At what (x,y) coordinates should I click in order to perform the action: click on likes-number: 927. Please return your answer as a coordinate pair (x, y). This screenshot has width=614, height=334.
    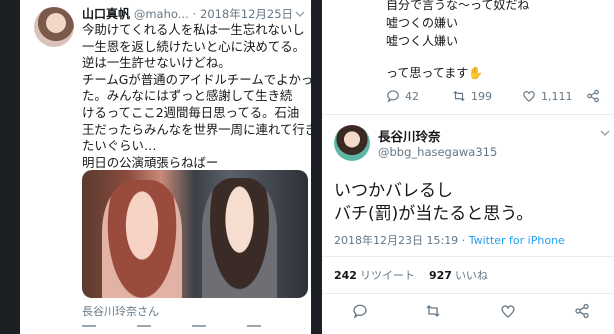
    Looking at the image, I should click on (440, 275).